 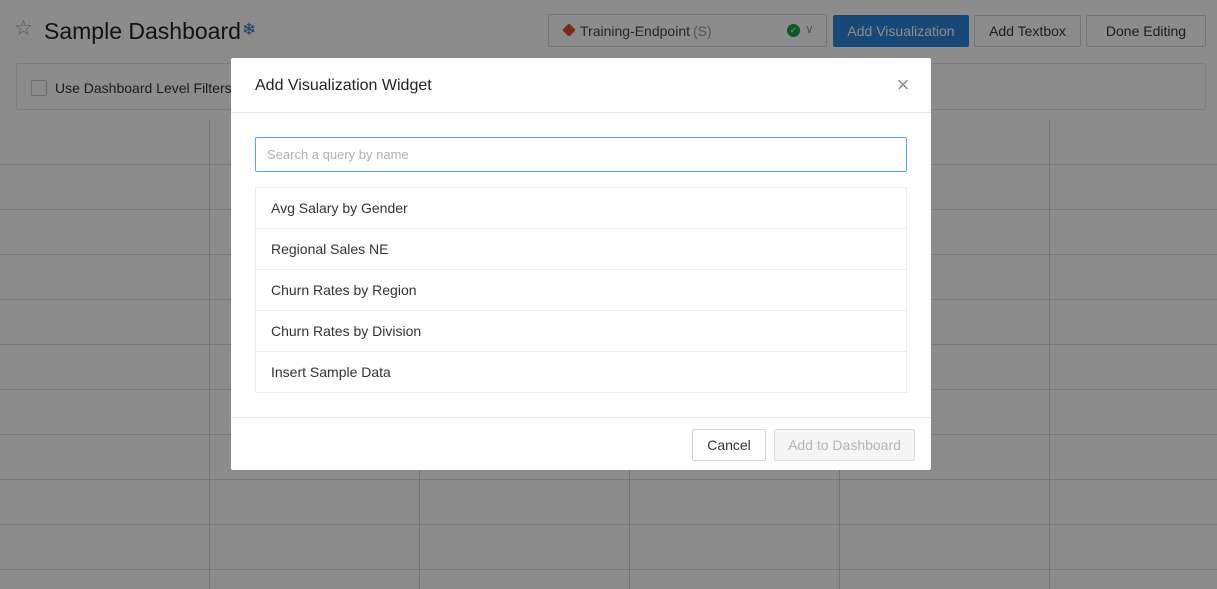 I want to click on dialog-header: Add Visualization Widget ×, so click(x=581, y=85).